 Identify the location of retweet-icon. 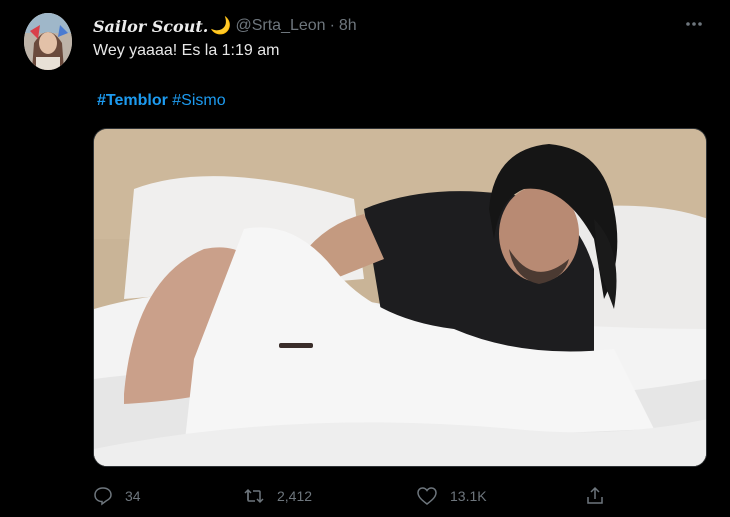
(254, 496).